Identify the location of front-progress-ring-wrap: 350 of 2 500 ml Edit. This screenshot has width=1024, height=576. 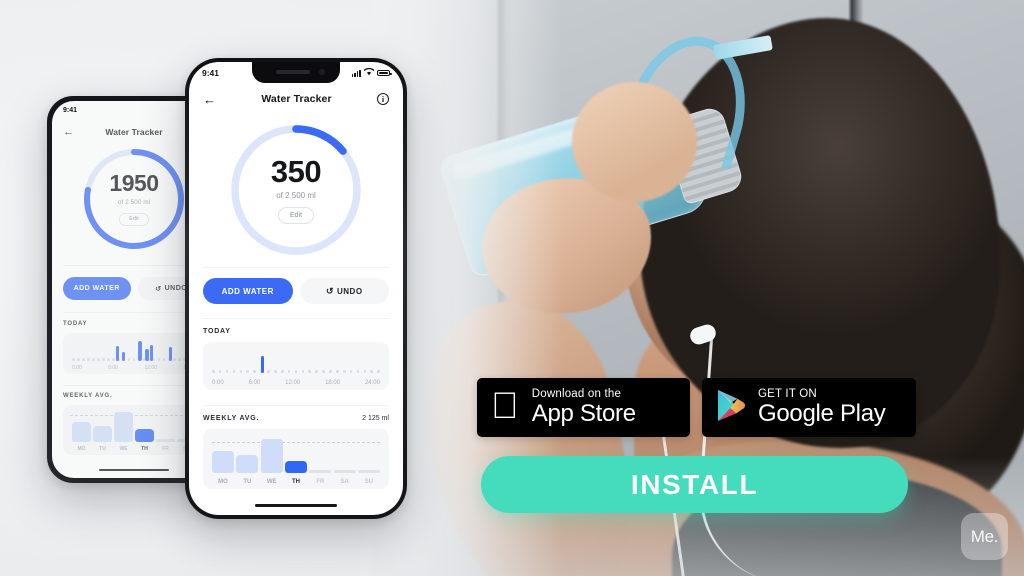
(296, 190).